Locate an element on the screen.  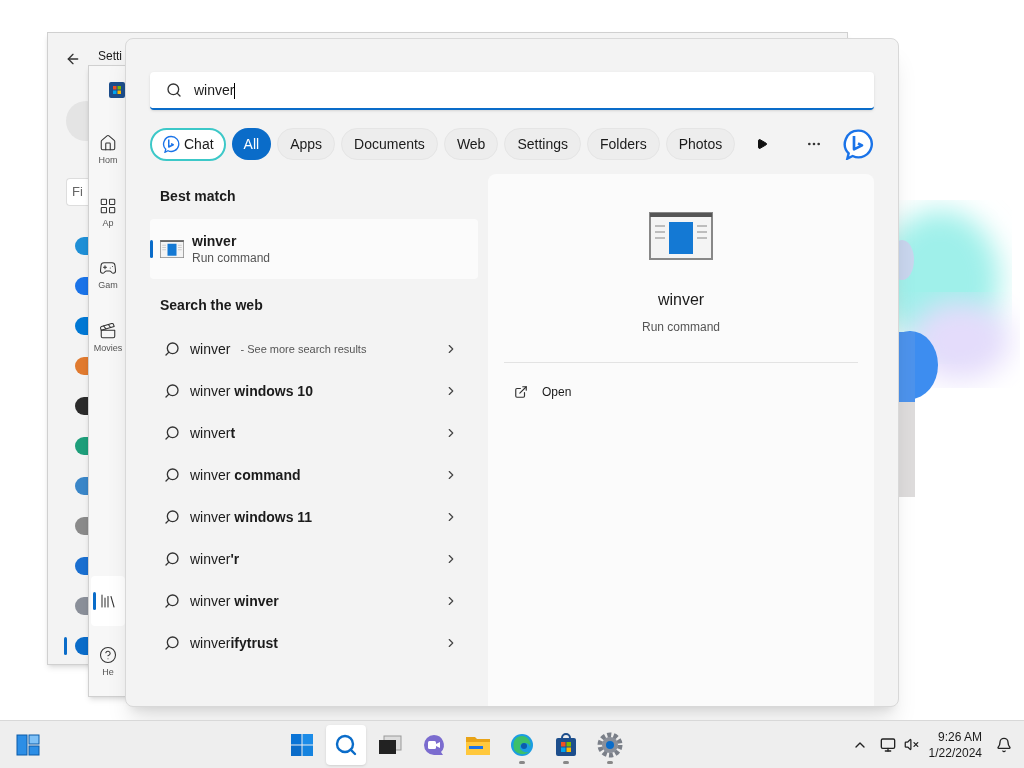
clock-time: 9:26 AM is located at coordinates (959, 736).